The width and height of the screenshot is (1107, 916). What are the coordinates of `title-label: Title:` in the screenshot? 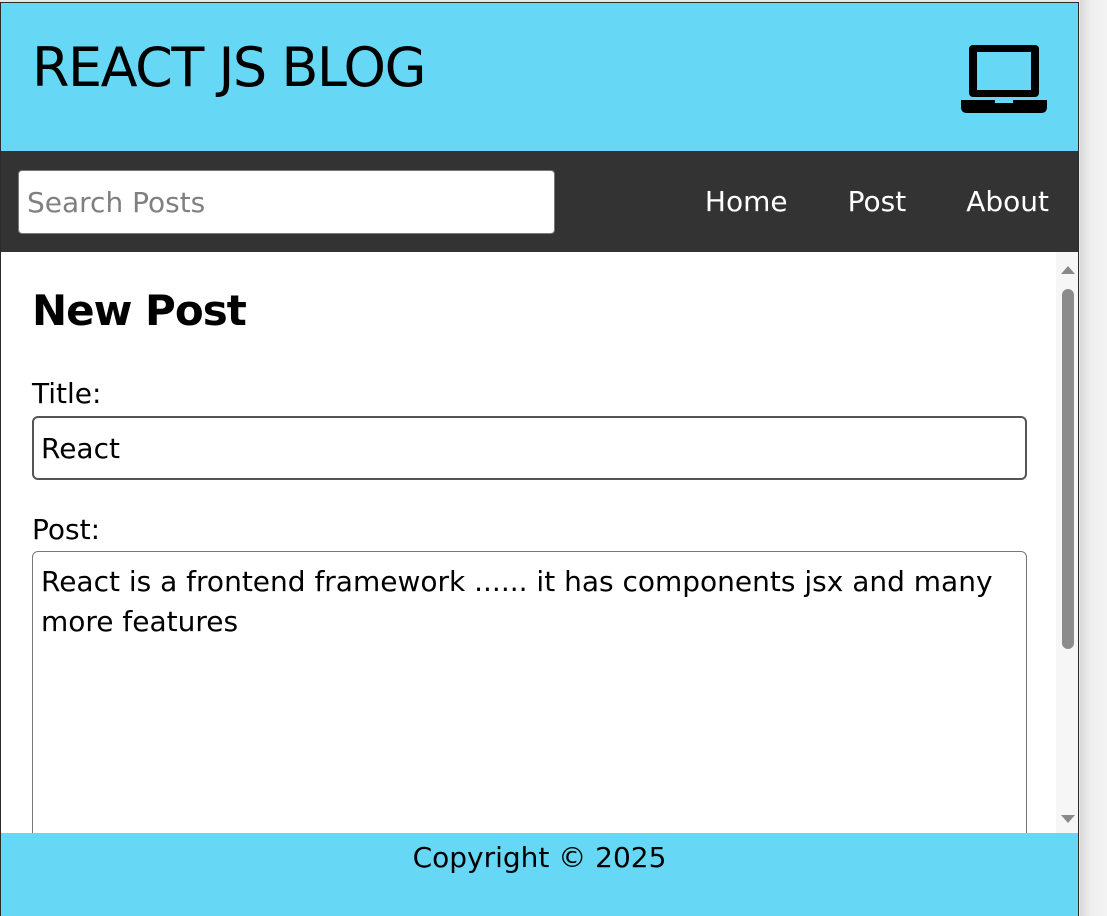 It's located at (67, 393).